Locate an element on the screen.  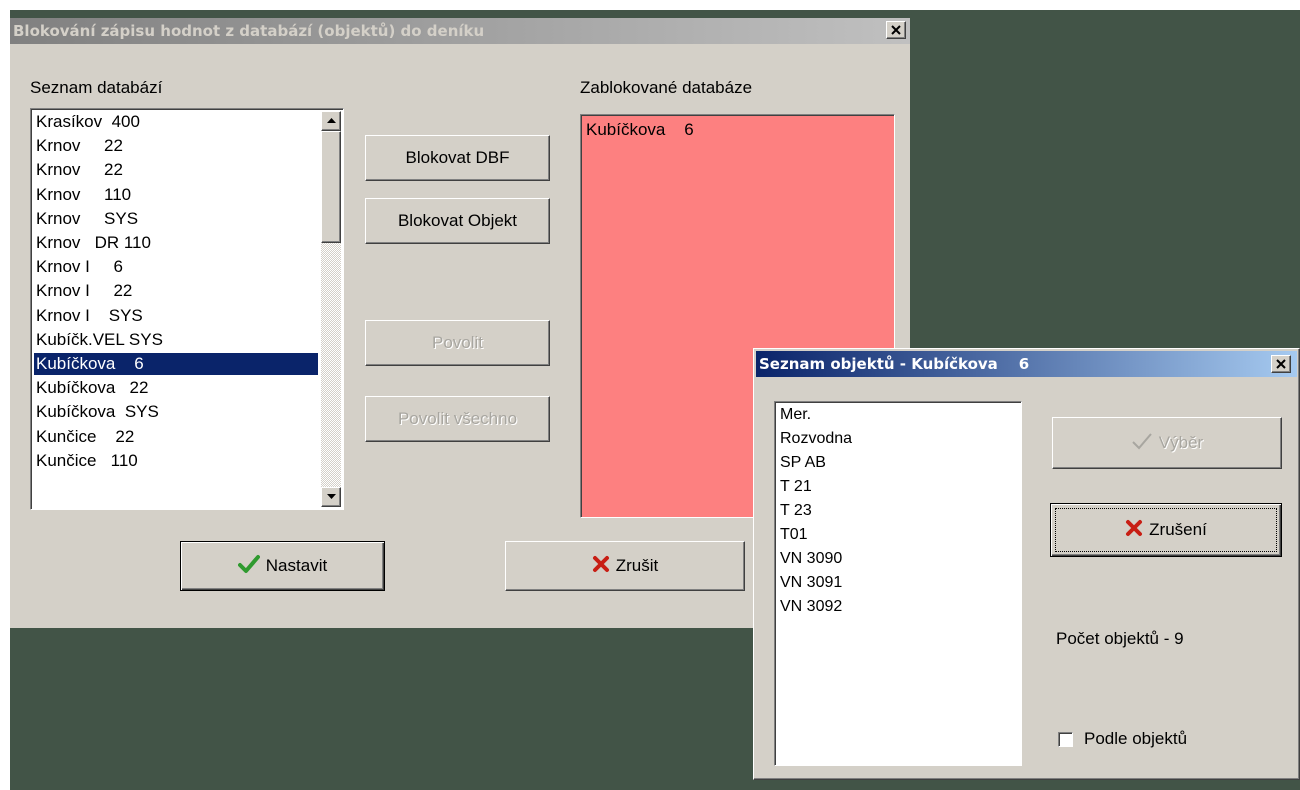
block-object-button: Blokovat Objekt is located at coordinates (457, 221).